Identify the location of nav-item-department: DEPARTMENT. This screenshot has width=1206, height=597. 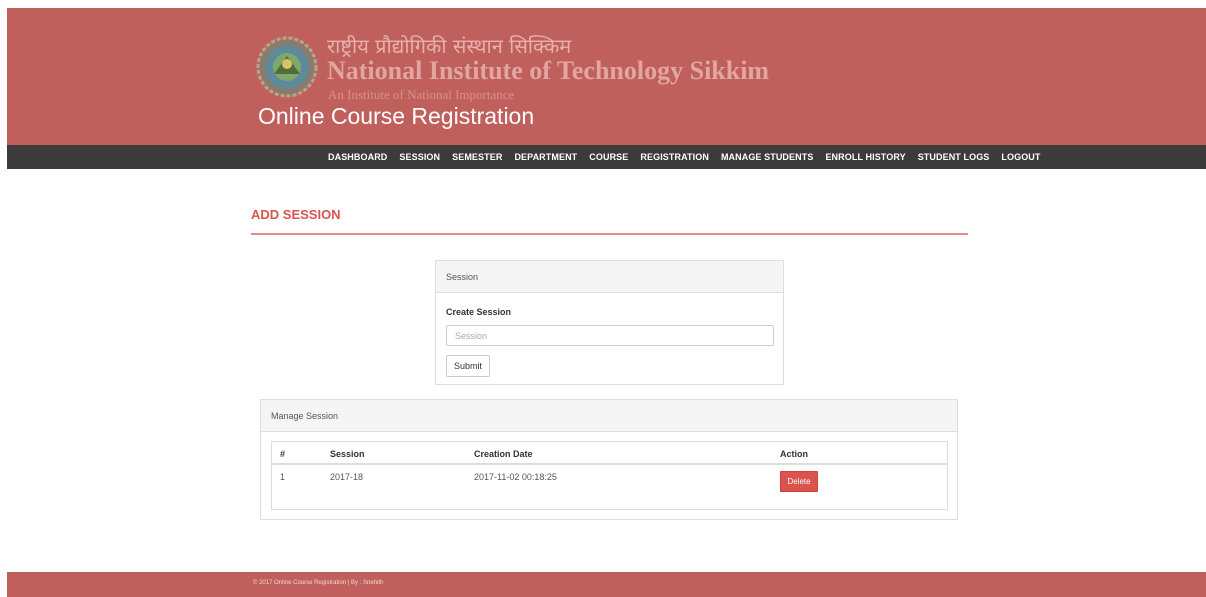
(545, 157).